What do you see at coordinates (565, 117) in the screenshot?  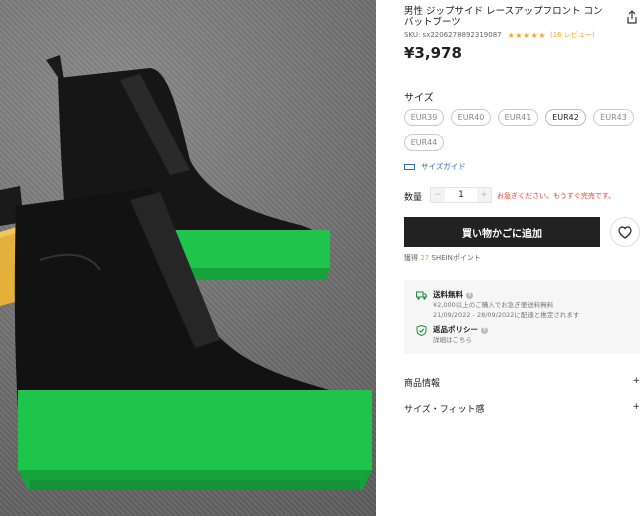 I see `size-option-eur42: EUR42` at bounding box center [565, 117].